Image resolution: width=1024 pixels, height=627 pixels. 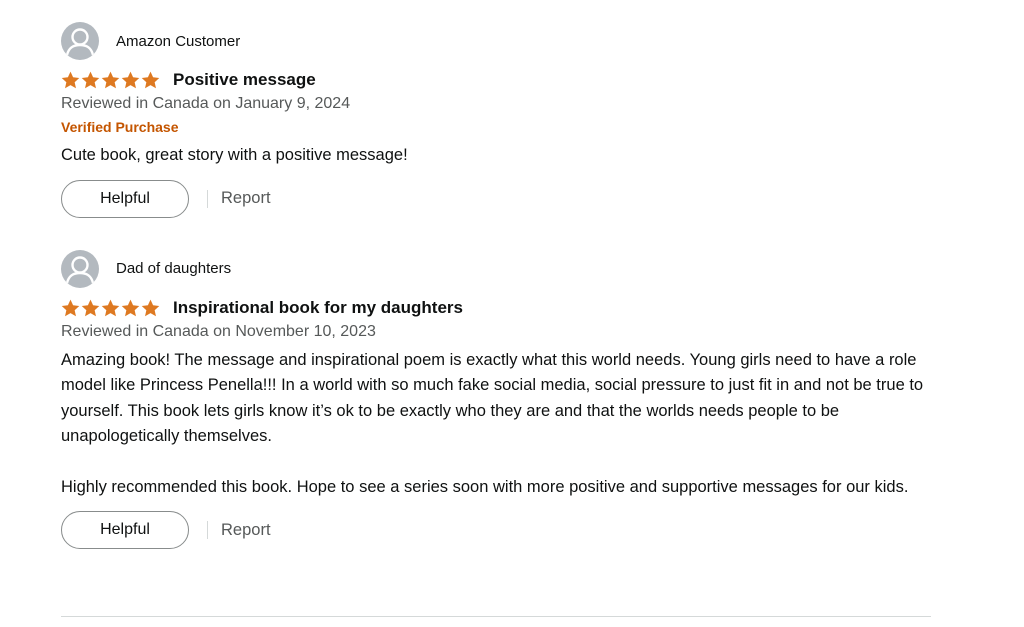 I want to click on review-title-row: Inspirational book for my daughters, so click(x=496, y=308).